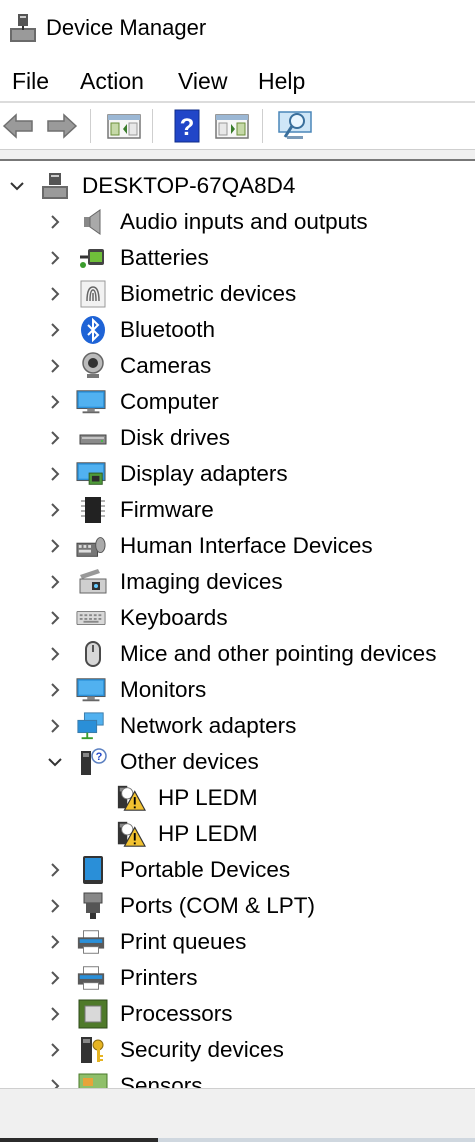 The width and height of the screenshot is (475, 1142). I want to click on tree-item-computer: Computer, so click(237, 402).